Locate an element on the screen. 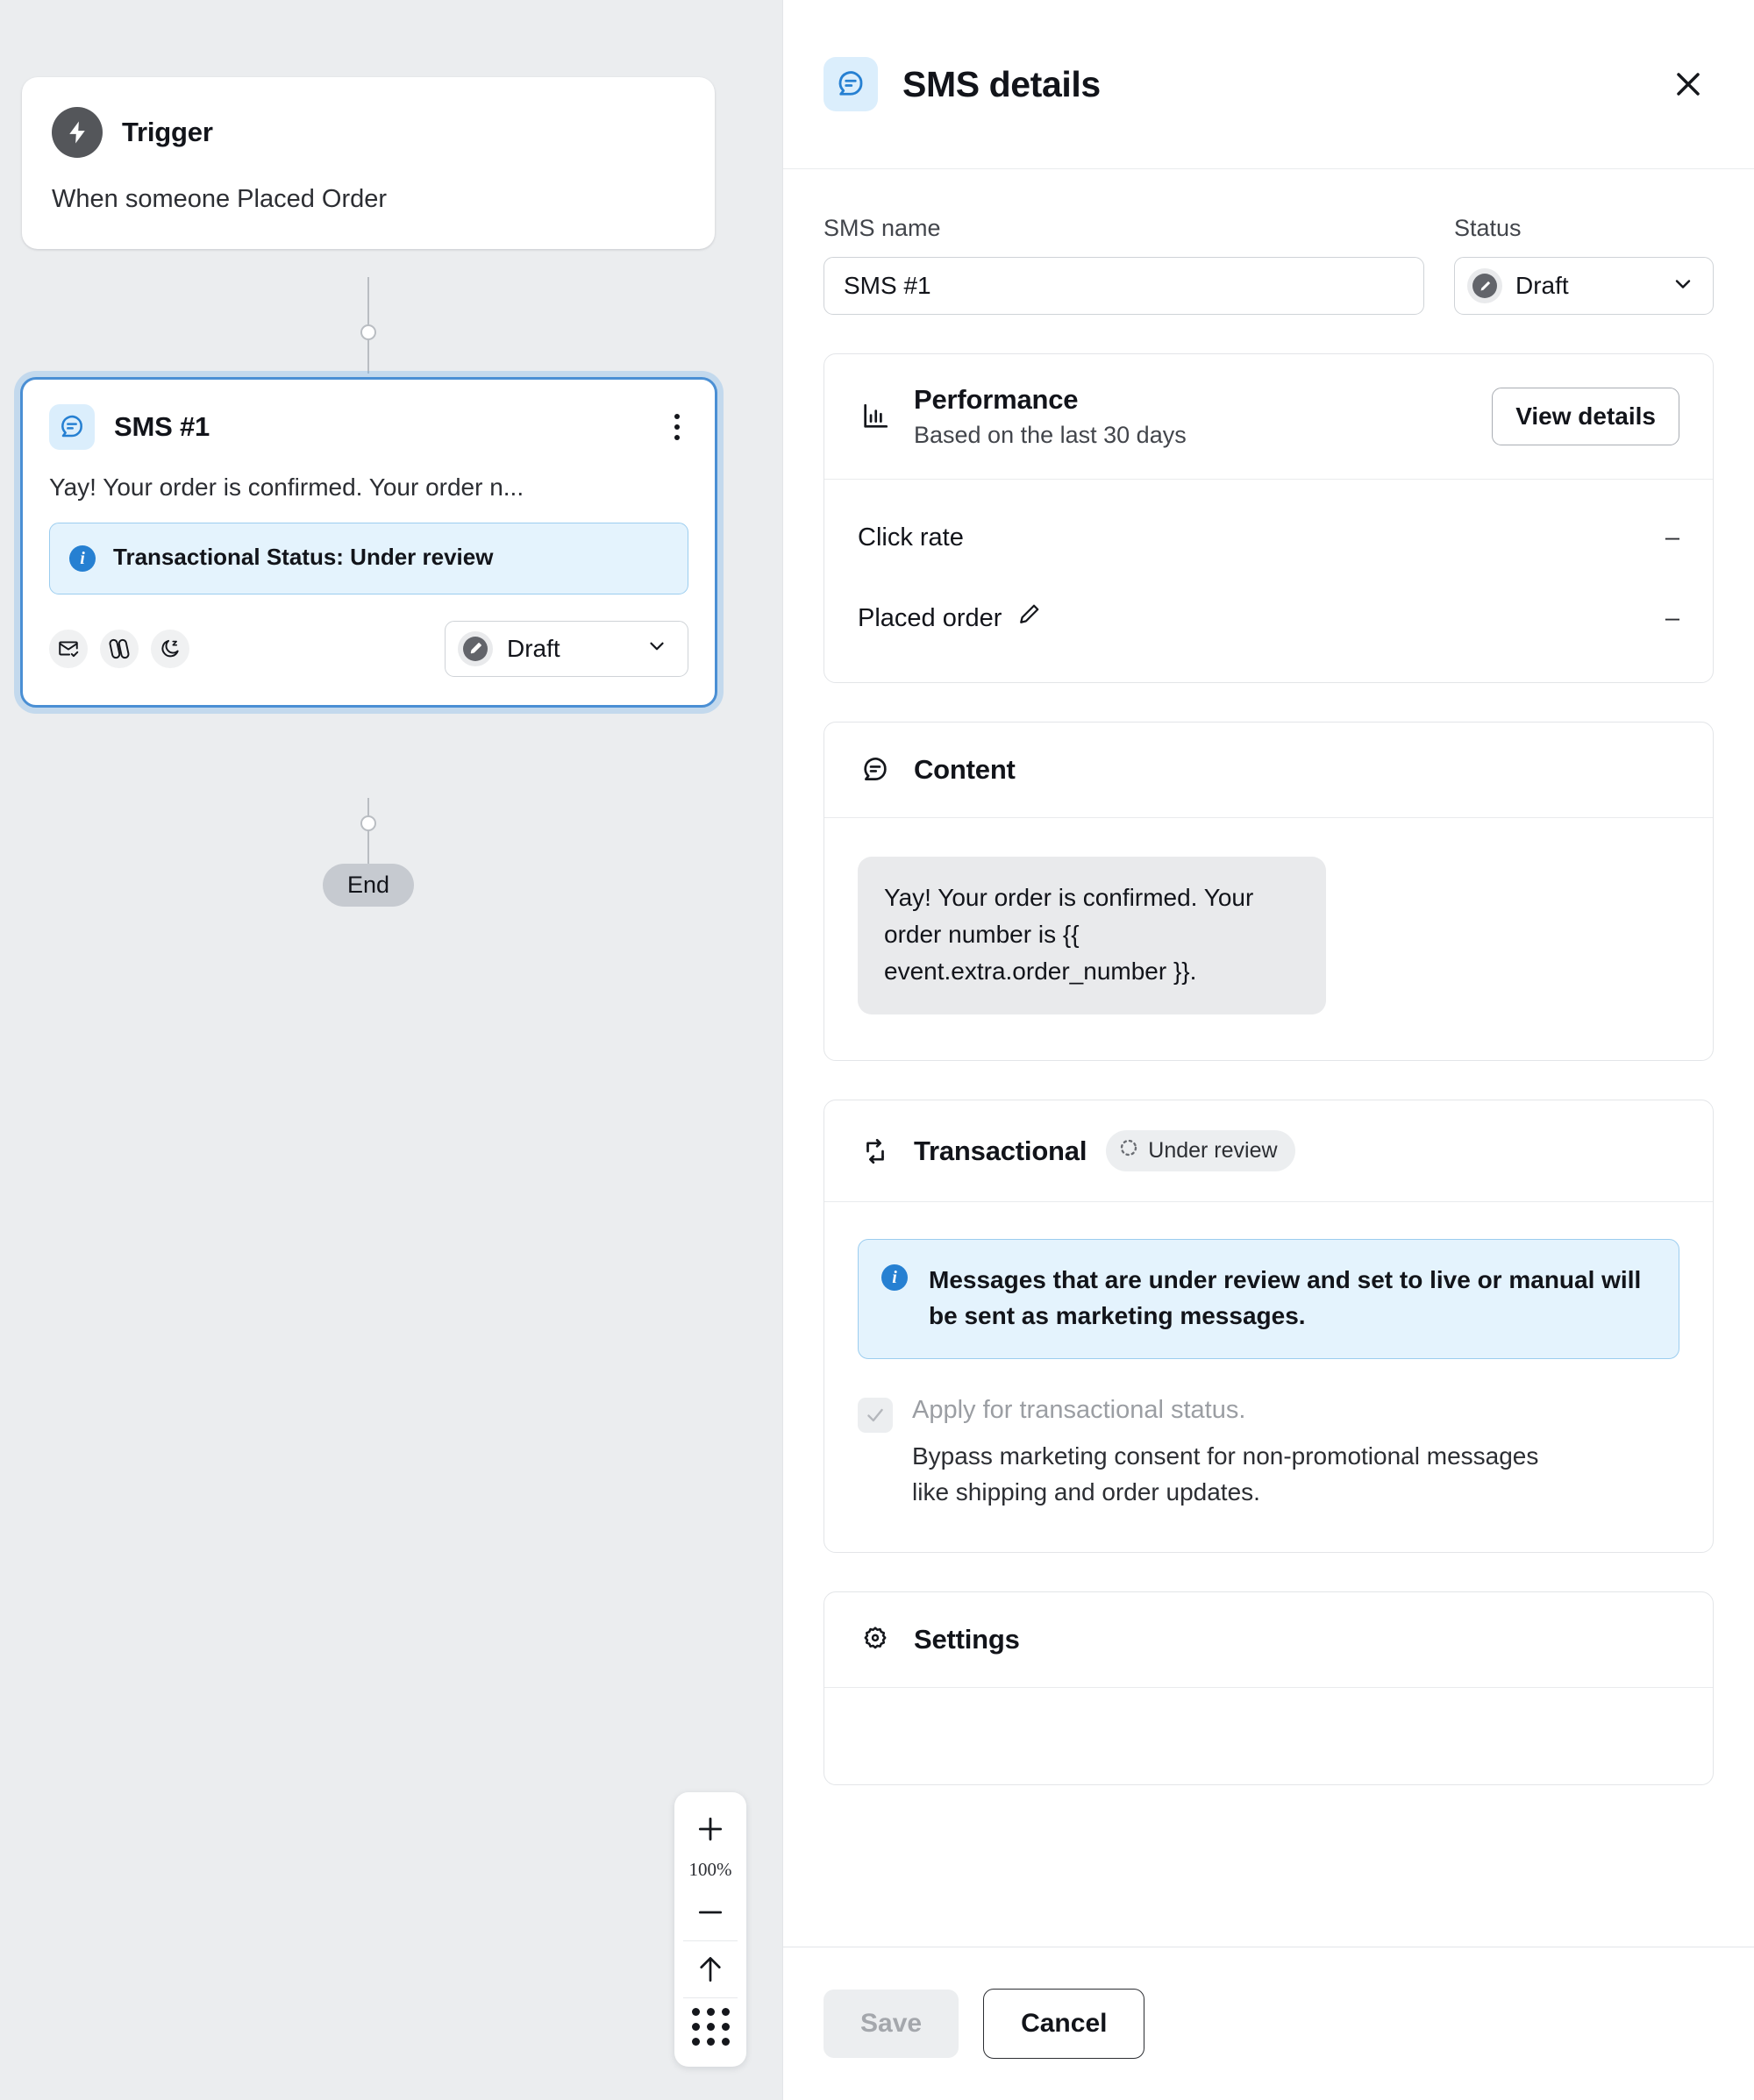 The image size is (1754, 2100). sms-name-label: SMS name is located at coordinates (882, 228).